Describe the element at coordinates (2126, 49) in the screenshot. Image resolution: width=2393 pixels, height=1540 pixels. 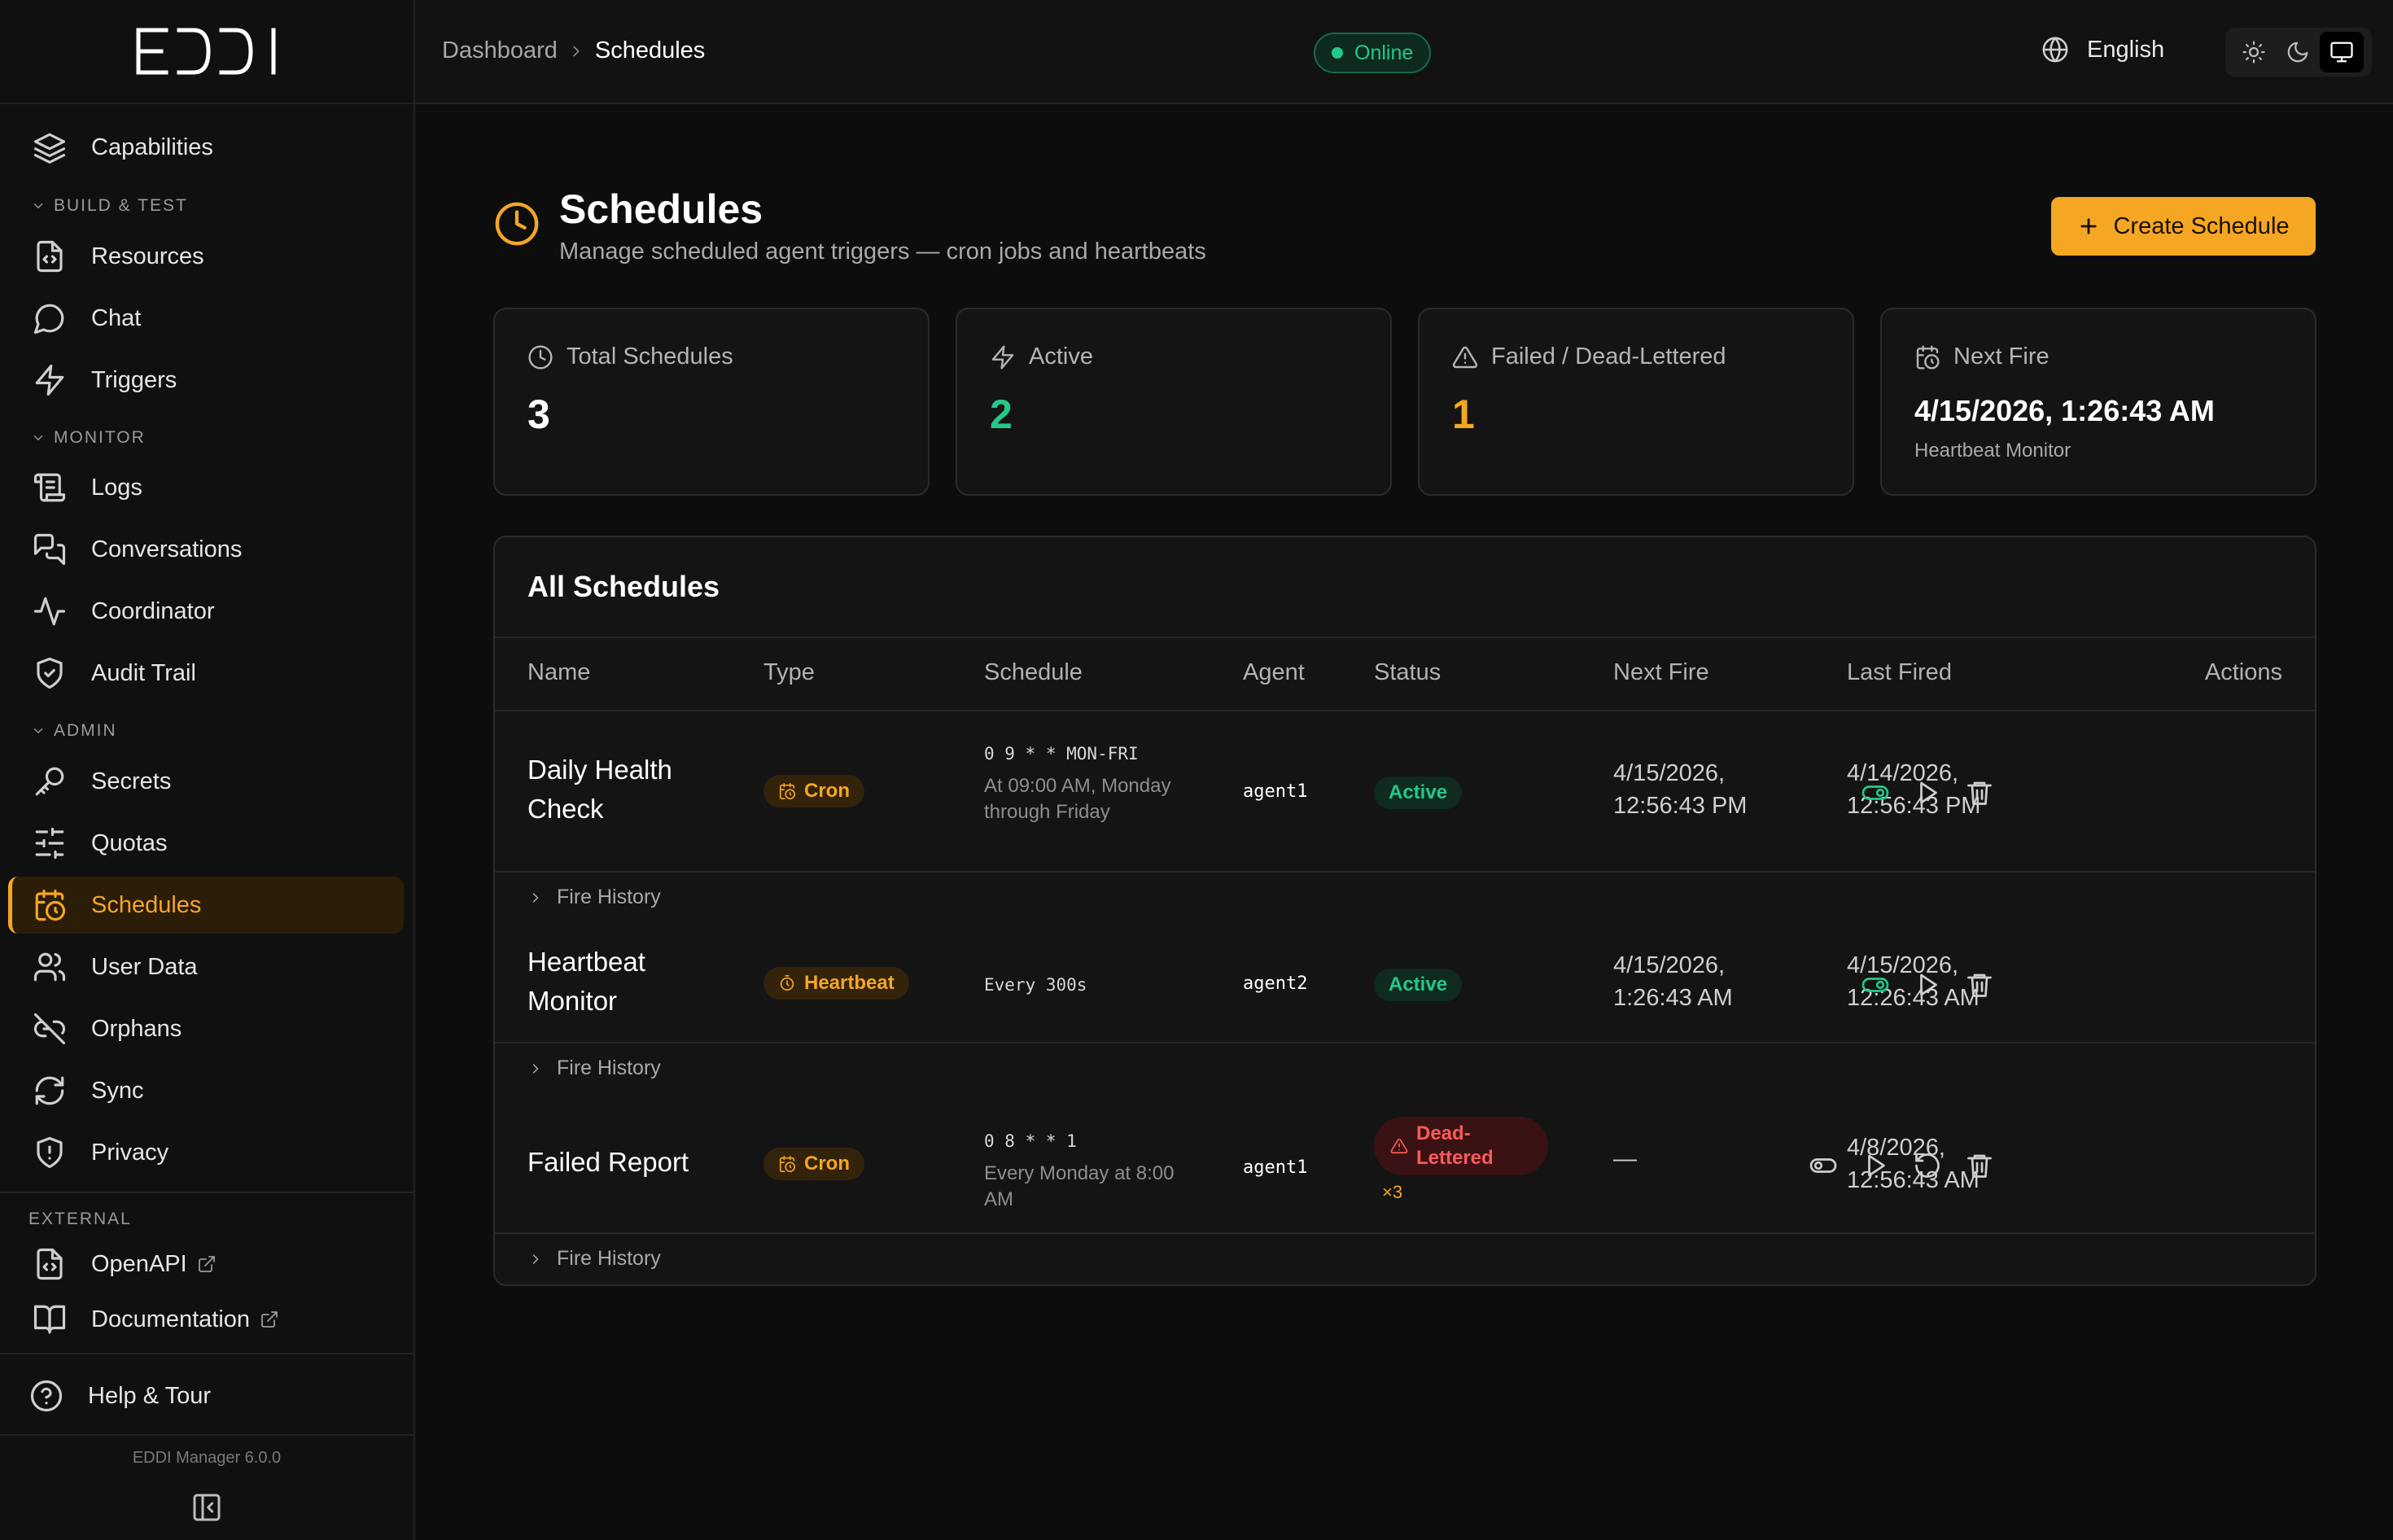
I see `language-label: English` at that location.